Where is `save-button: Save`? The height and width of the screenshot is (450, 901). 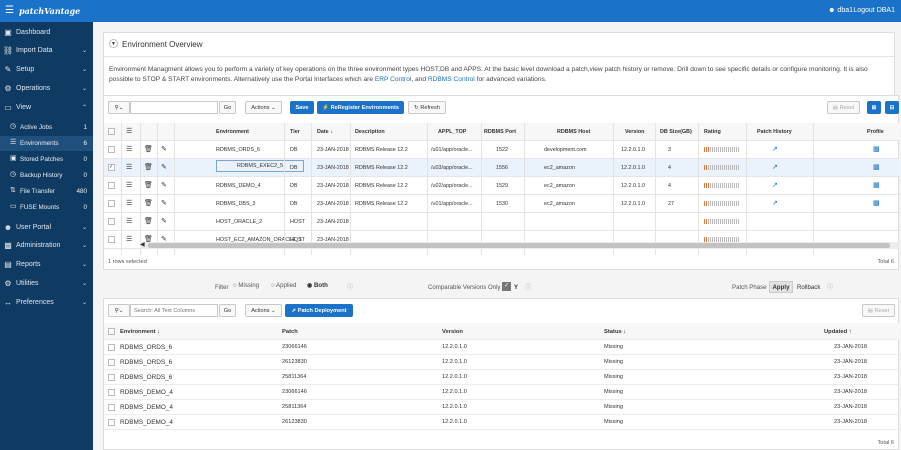
save-button: Save is located at coordinates (302, 107).